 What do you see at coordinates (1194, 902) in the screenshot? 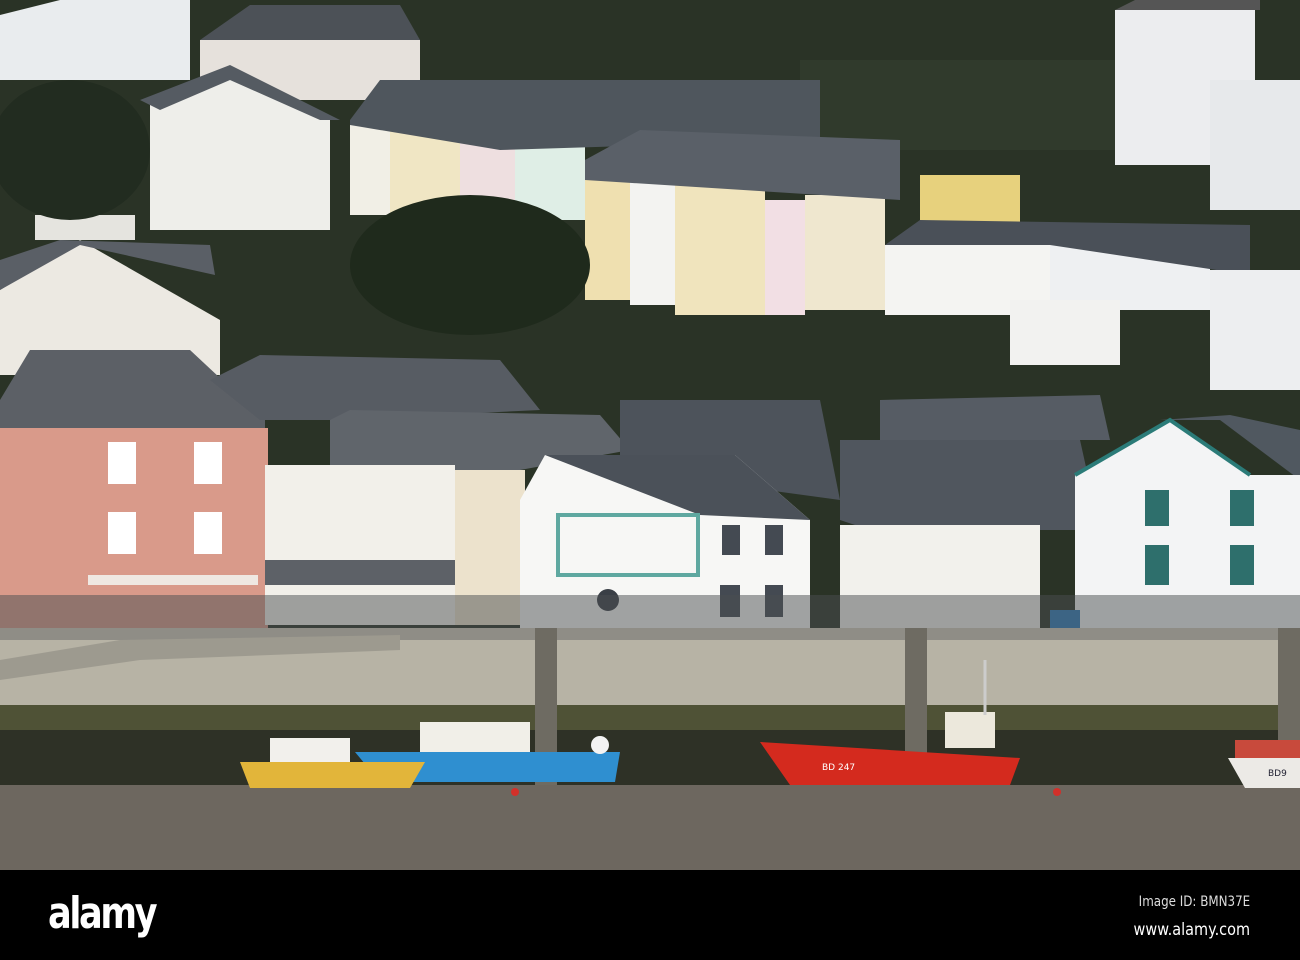
I see `image-id: Image ID: BMN37E` at bounding box center [1194, 902].